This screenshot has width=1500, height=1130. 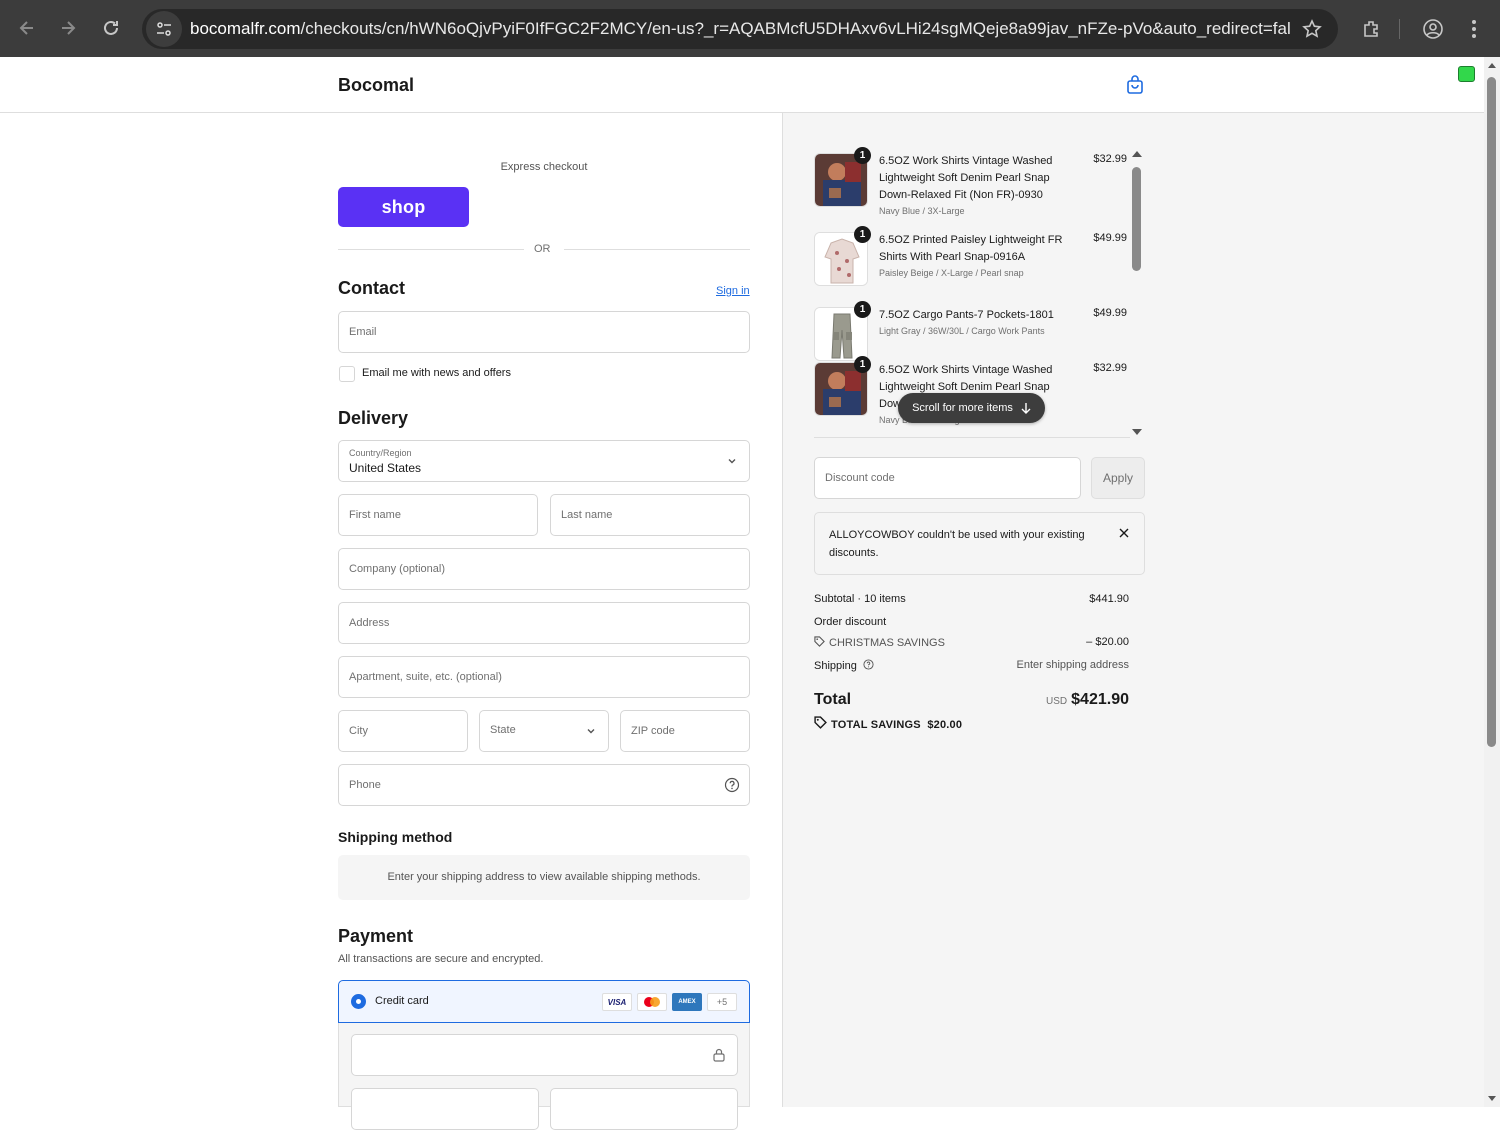 I want to click on profile-icon, so click(x=1433, y=28).